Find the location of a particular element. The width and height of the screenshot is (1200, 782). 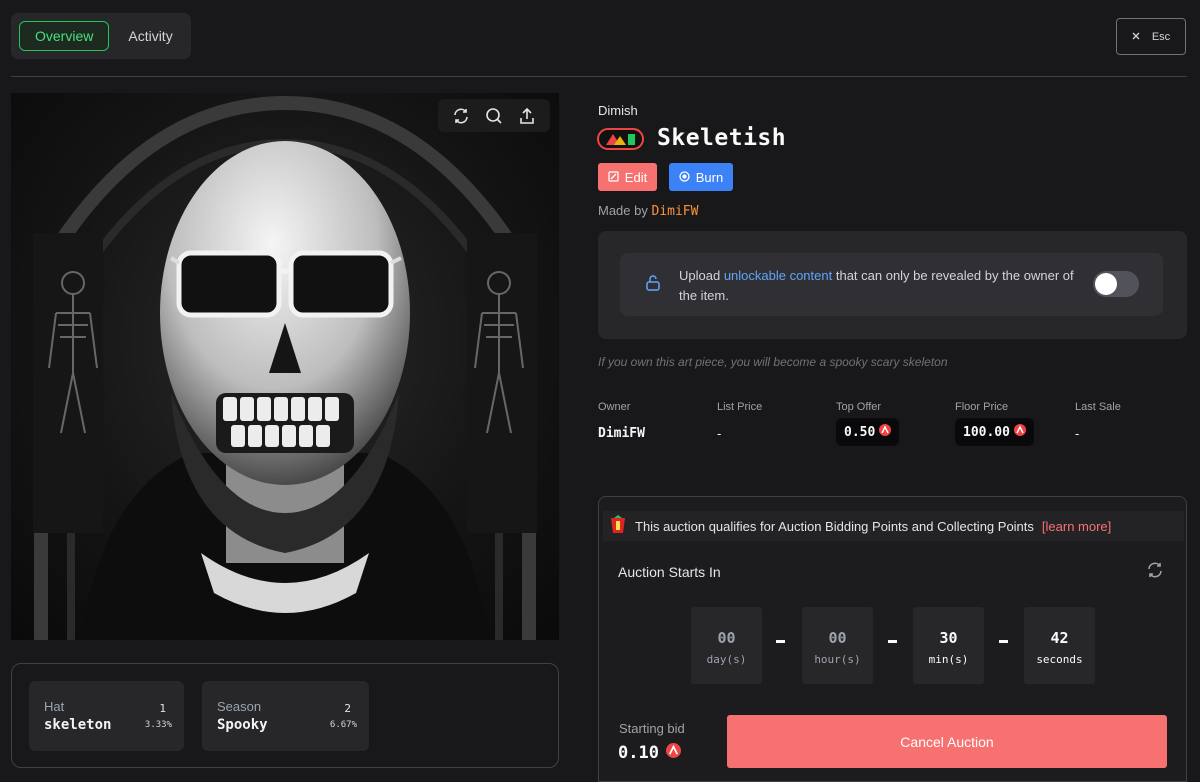

close-icon is located at coordinates (1136, 37).